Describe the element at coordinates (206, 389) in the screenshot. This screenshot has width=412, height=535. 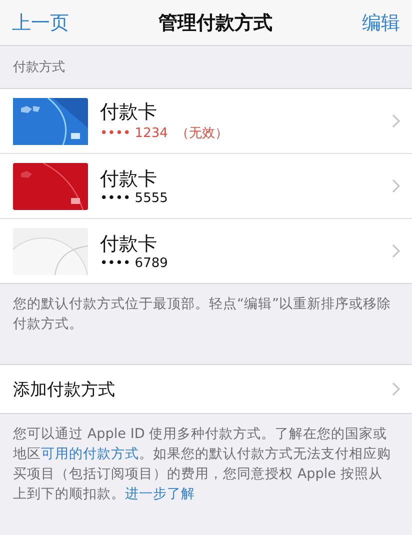
I see `add-payment-row: 添加付款方式` at that location.